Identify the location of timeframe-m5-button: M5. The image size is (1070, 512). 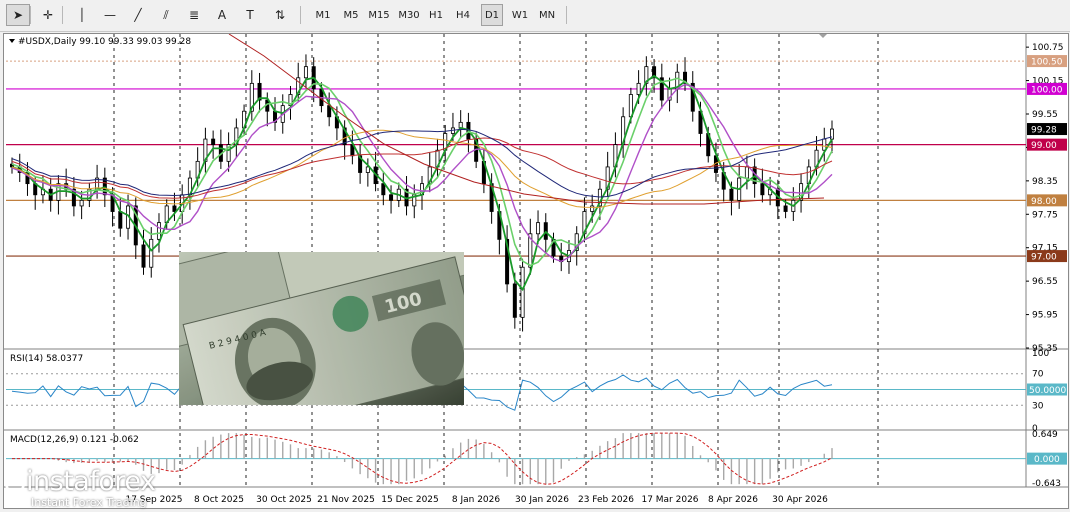
(351, 15).